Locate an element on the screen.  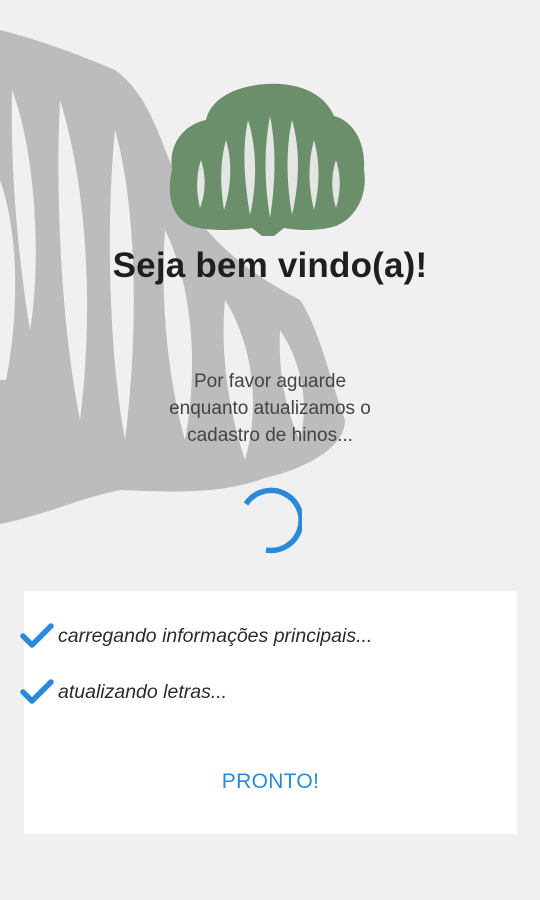
tree-logo-icon is located at coordinates (267, 159).